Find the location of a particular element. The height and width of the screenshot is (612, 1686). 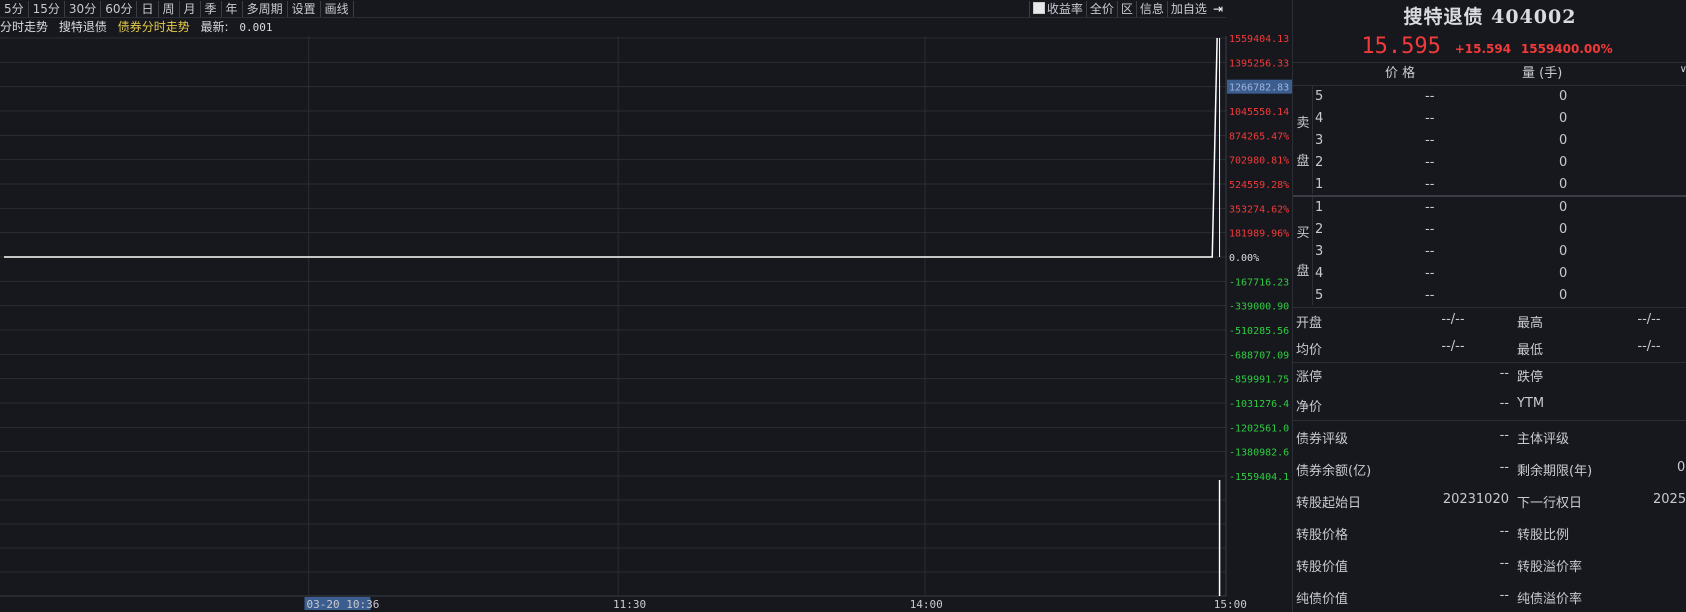

conv-price-value: -- is located at coordinates (1504, 531).